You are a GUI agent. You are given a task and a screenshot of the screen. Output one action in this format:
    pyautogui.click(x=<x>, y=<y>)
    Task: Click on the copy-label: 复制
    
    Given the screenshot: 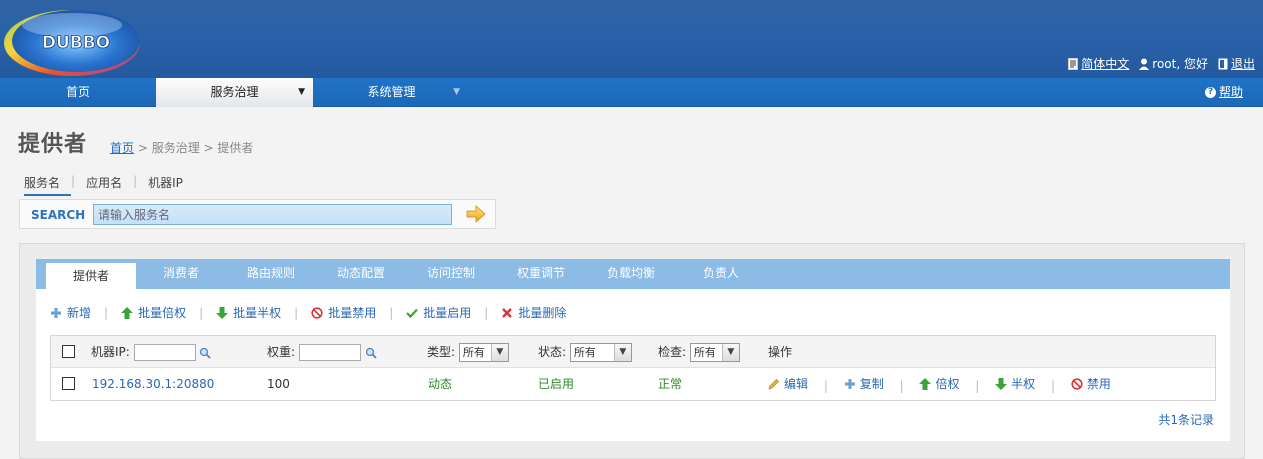 What is the action you would take?
    pyautogui.click(x=871, y=384)
    